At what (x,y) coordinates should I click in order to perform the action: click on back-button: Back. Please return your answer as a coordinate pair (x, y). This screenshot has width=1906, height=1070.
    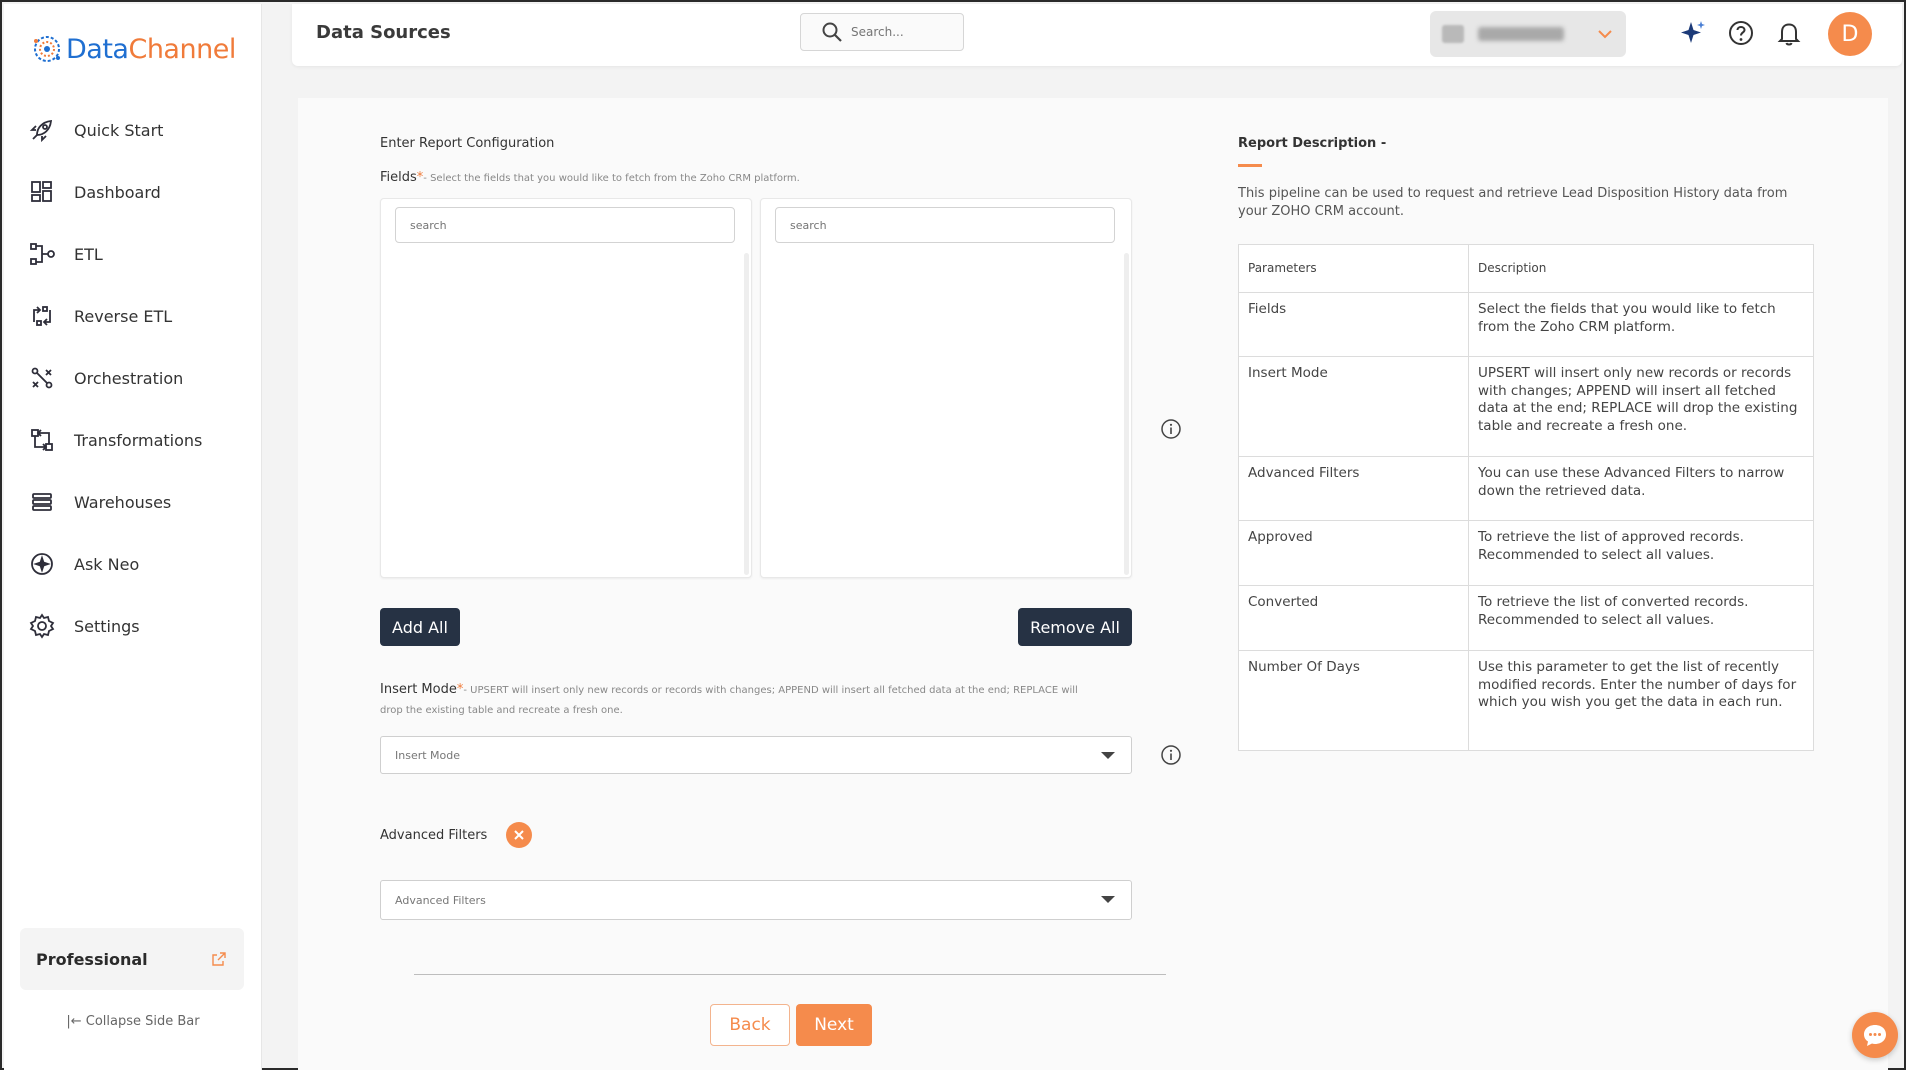
    Looking at the image, I should click on (750, 1025).